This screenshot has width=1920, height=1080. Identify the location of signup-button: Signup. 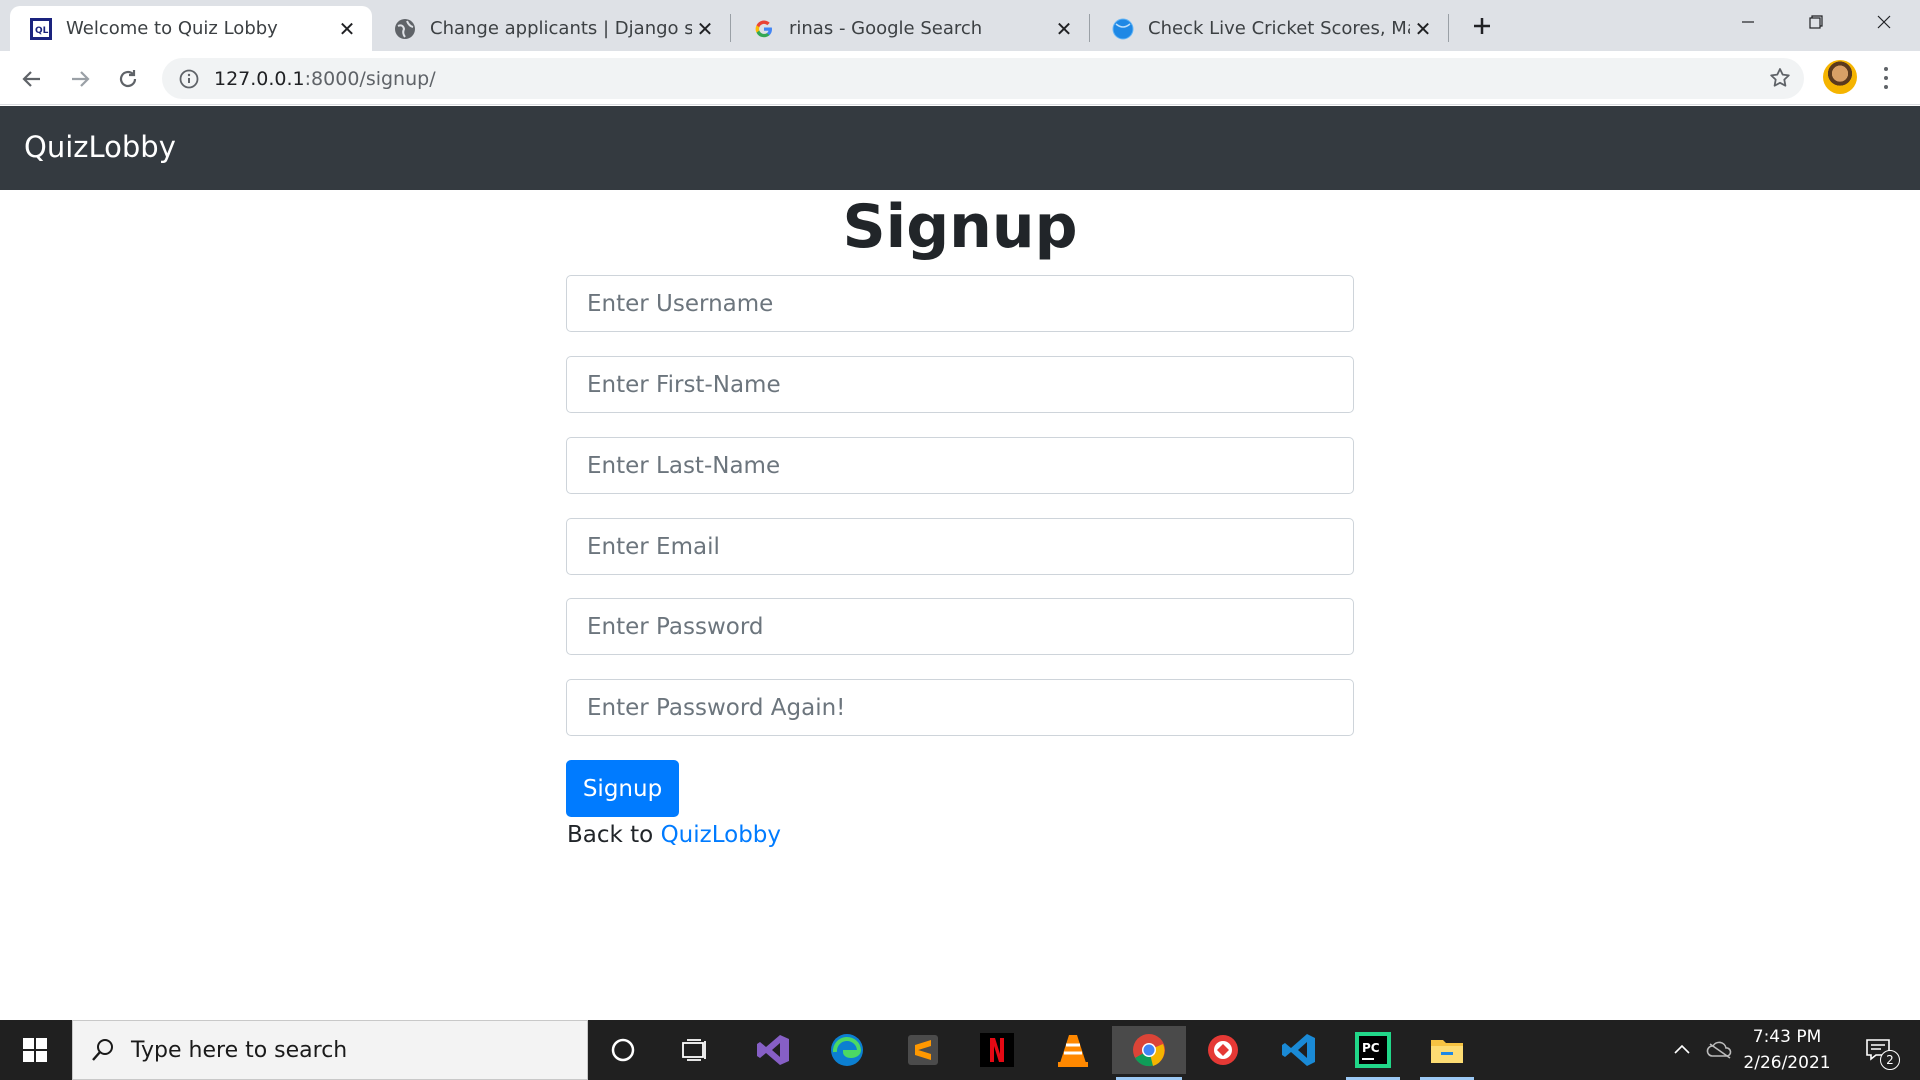
(622, 788).